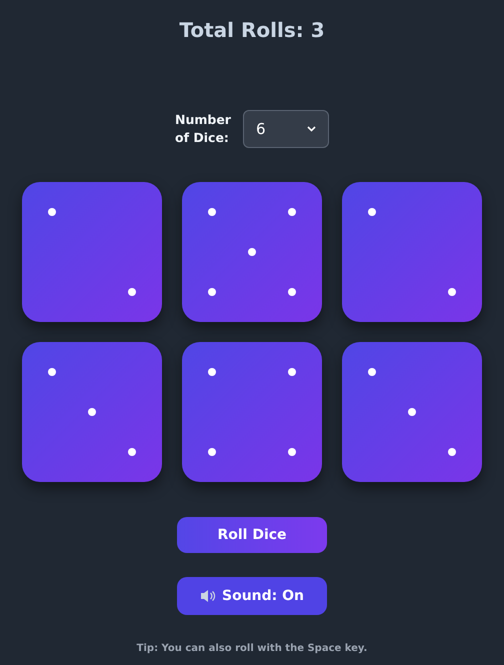  I want to click on speaker-icon, so click(208, 596).